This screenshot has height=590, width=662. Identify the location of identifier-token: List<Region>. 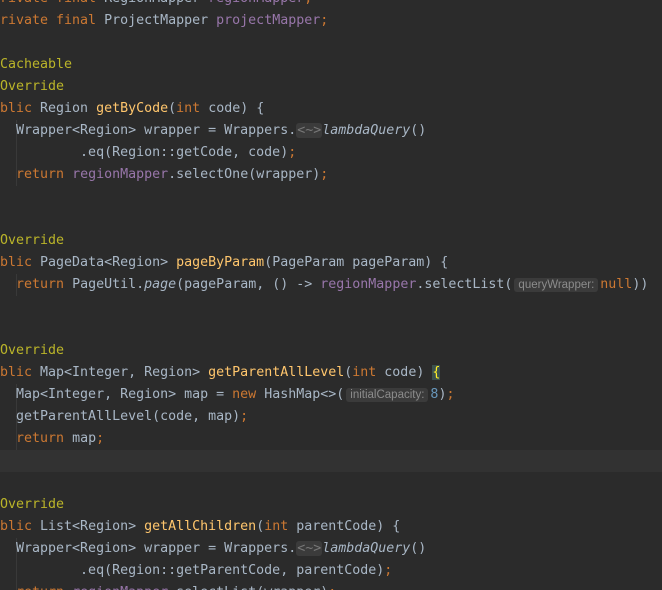
(92, 526).